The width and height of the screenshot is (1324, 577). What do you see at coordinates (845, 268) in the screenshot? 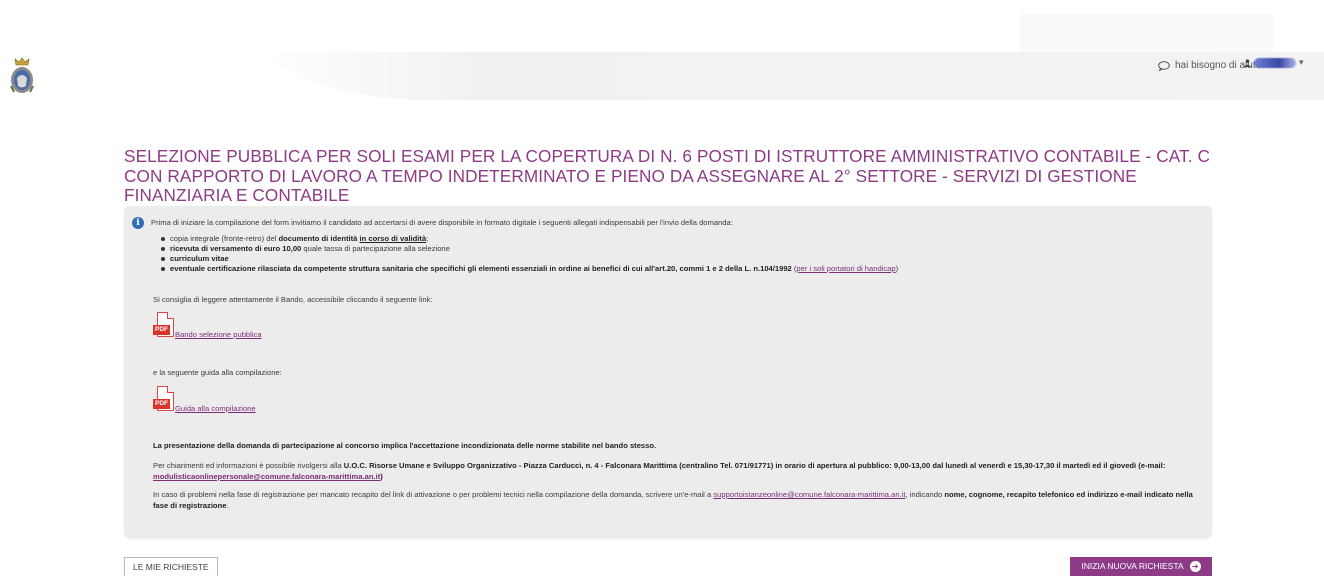
I see `handicap-link: per i soli portatori di handicap` at bounding box center [845, 268].